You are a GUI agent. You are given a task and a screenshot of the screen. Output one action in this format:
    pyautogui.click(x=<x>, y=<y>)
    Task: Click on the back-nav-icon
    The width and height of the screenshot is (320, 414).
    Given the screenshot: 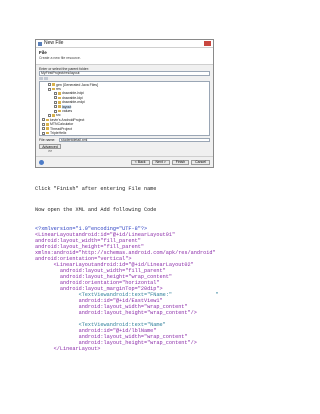 What is the action you would take?
    pyautogui.click(x=41, y=78)
    